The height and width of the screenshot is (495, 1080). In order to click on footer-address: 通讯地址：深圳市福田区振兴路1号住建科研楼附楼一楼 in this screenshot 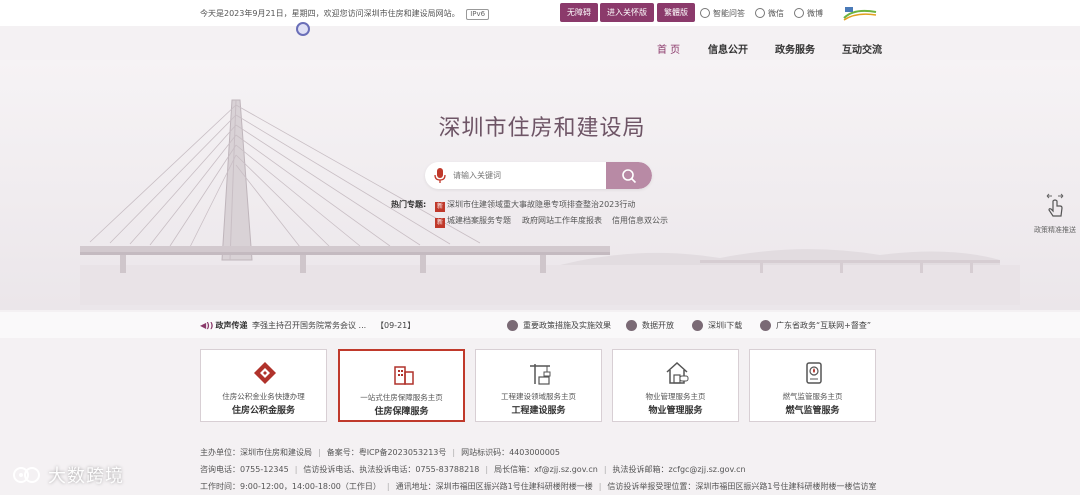, I will do `click(494, 486)`.